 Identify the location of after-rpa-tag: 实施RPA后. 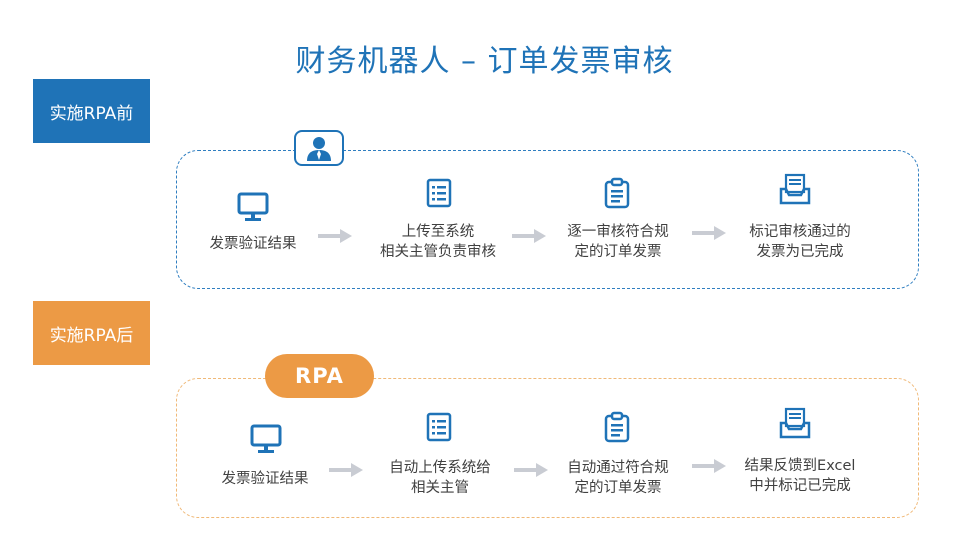
(91, 333).